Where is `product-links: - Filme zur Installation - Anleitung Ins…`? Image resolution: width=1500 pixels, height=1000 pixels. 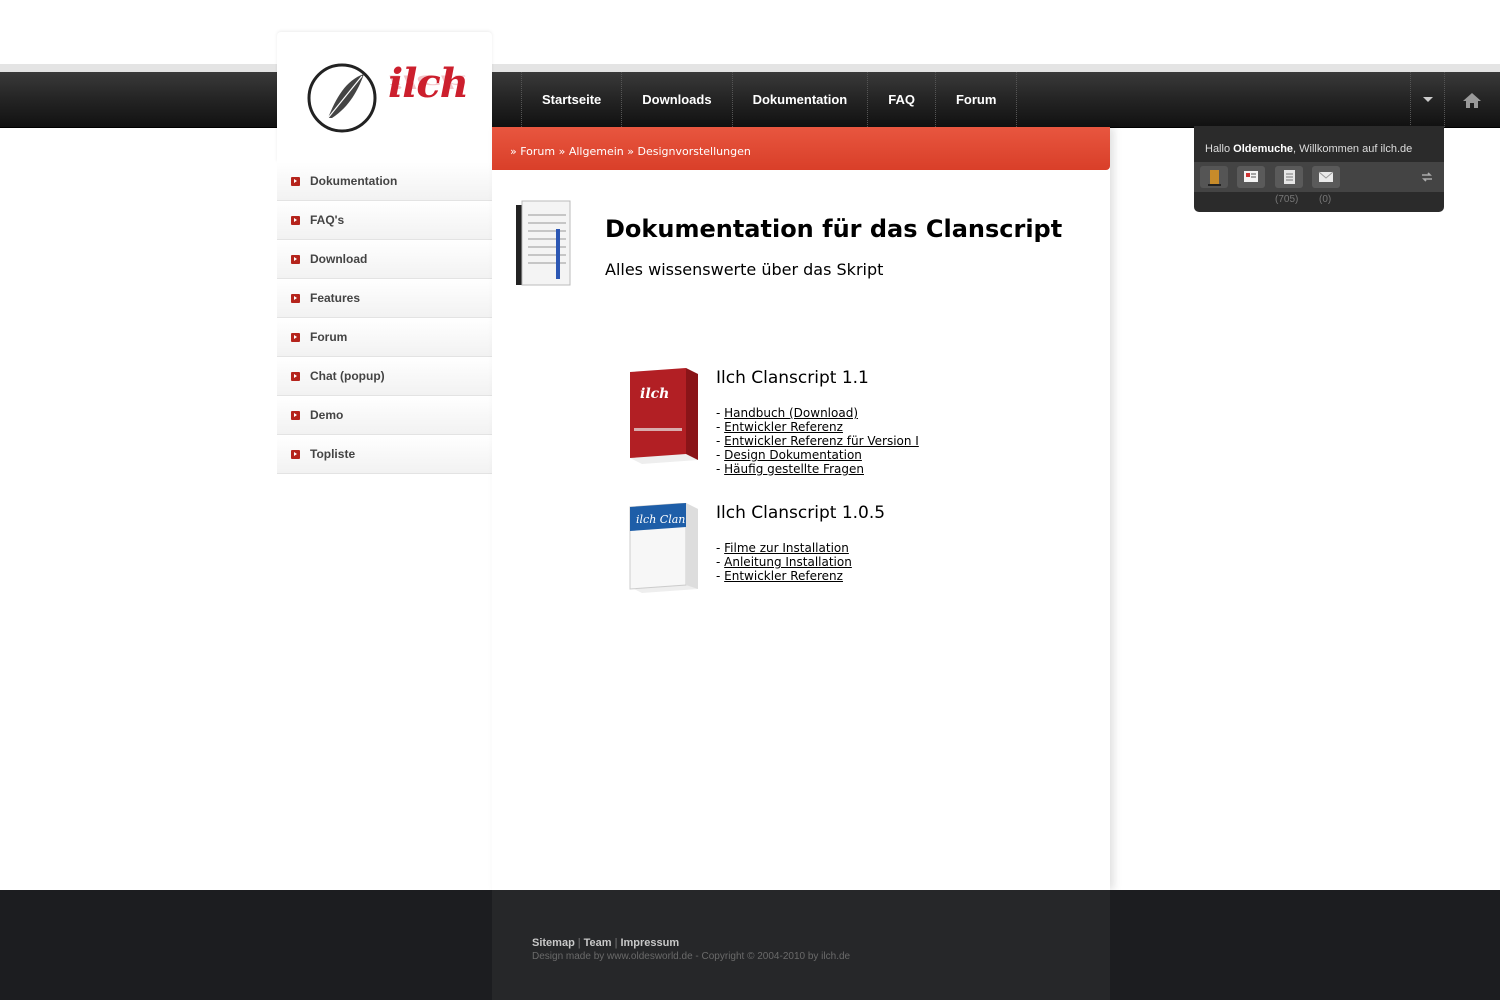
product-links: - Filme zur Installation - Anleitung Ins… is located at coordinates (784, 562).